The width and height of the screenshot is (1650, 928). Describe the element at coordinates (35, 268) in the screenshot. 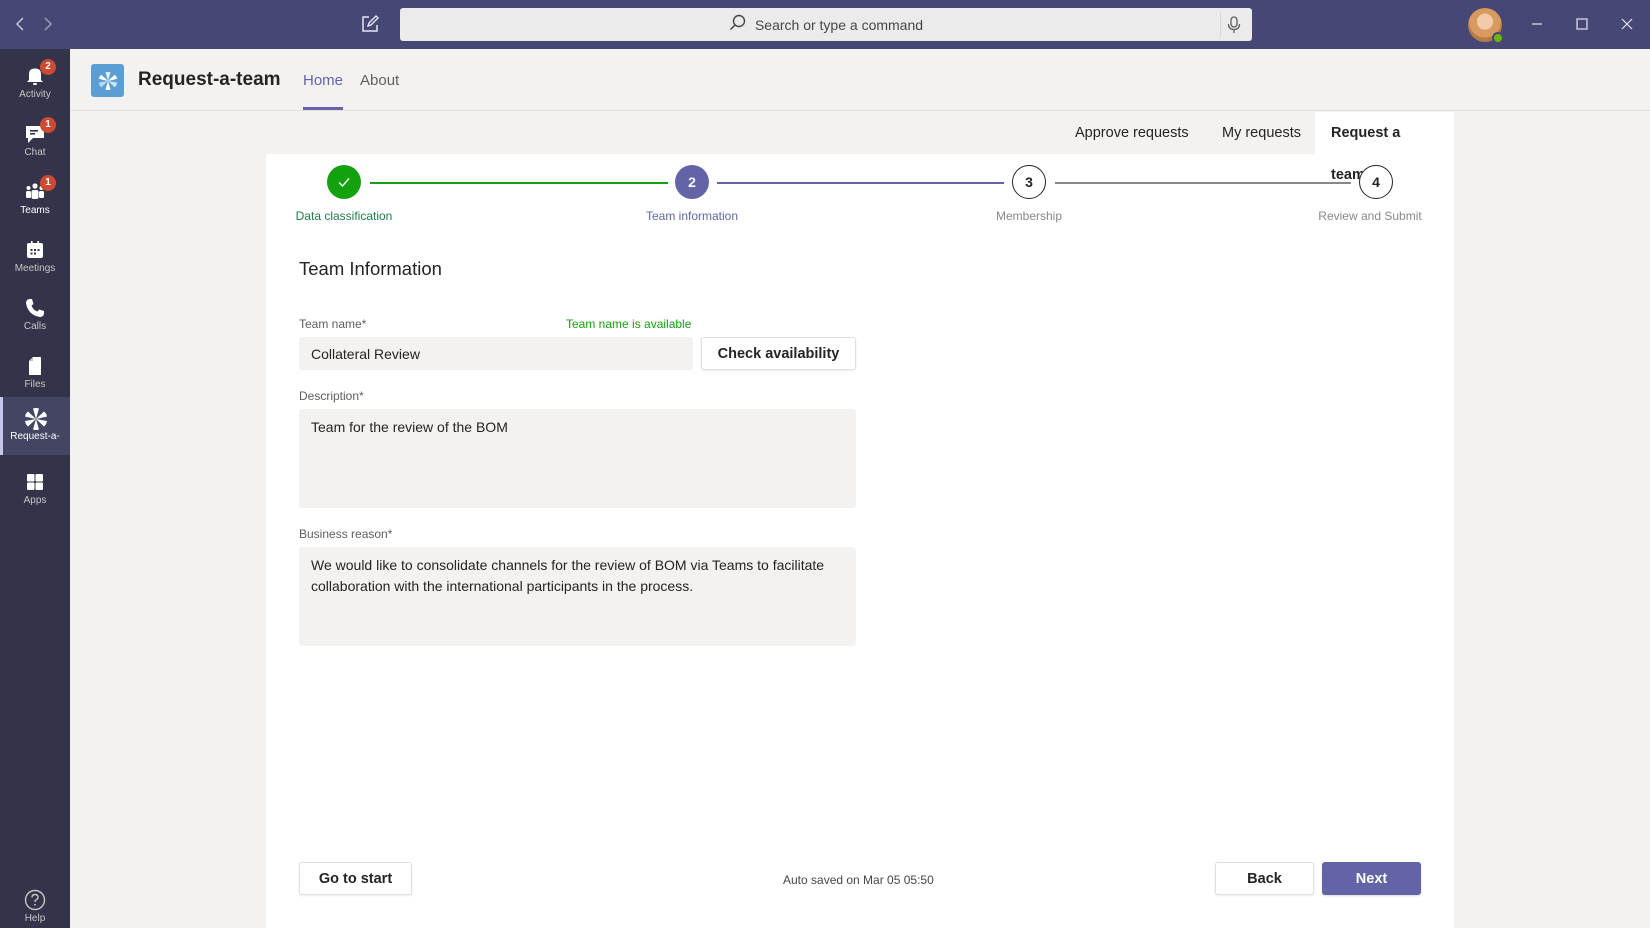

I see `rail-item-label: Meetings` at that location.